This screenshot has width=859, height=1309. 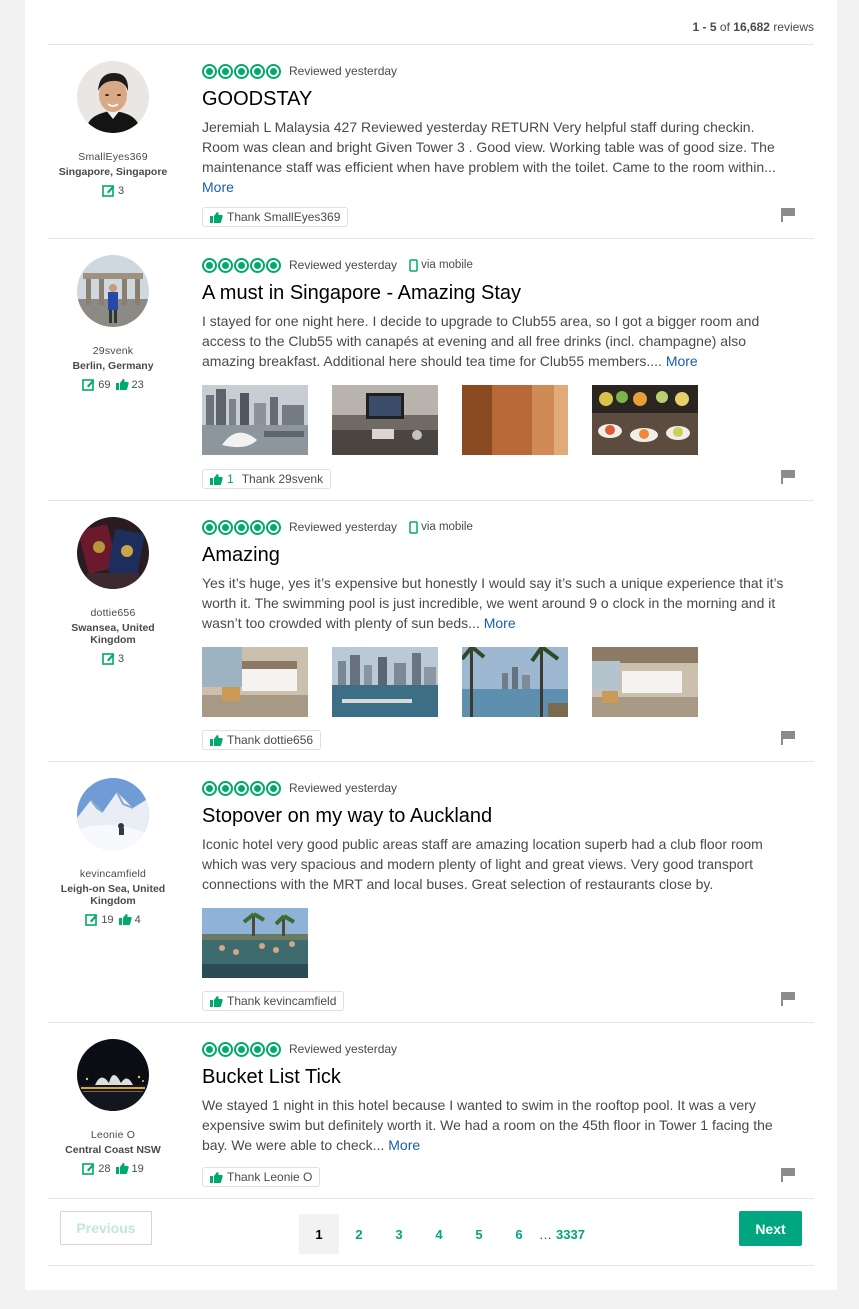 What do you see at coordinates (502, 99) in the screenshot?
I see `review-title: GOODSTAY` at bounding box center [502, 99].